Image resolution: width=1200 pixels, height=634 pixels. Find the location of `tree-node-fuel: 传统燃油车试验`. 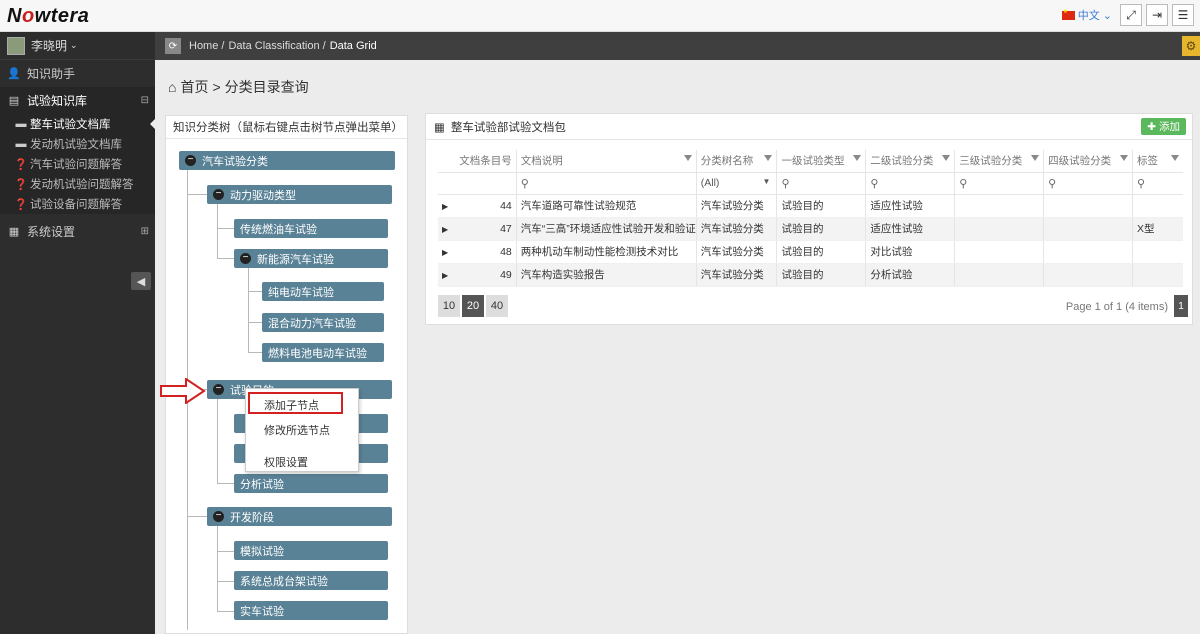

tree-node-fuel: 传统燃油车试验 is located at coordinates (311, 228).